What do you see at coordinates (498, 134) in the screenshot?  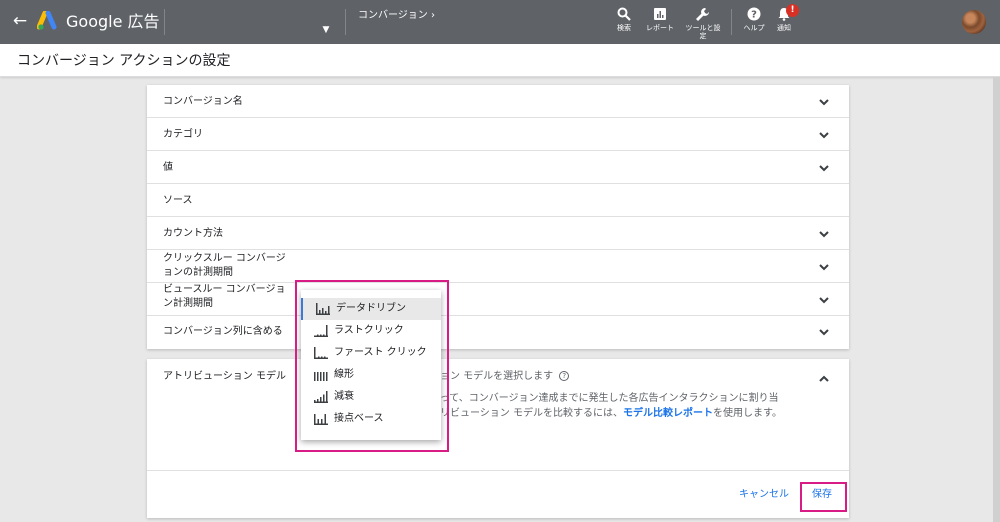 I see `setting-row-category: カテゴリ` at bounding box center [498, 134].